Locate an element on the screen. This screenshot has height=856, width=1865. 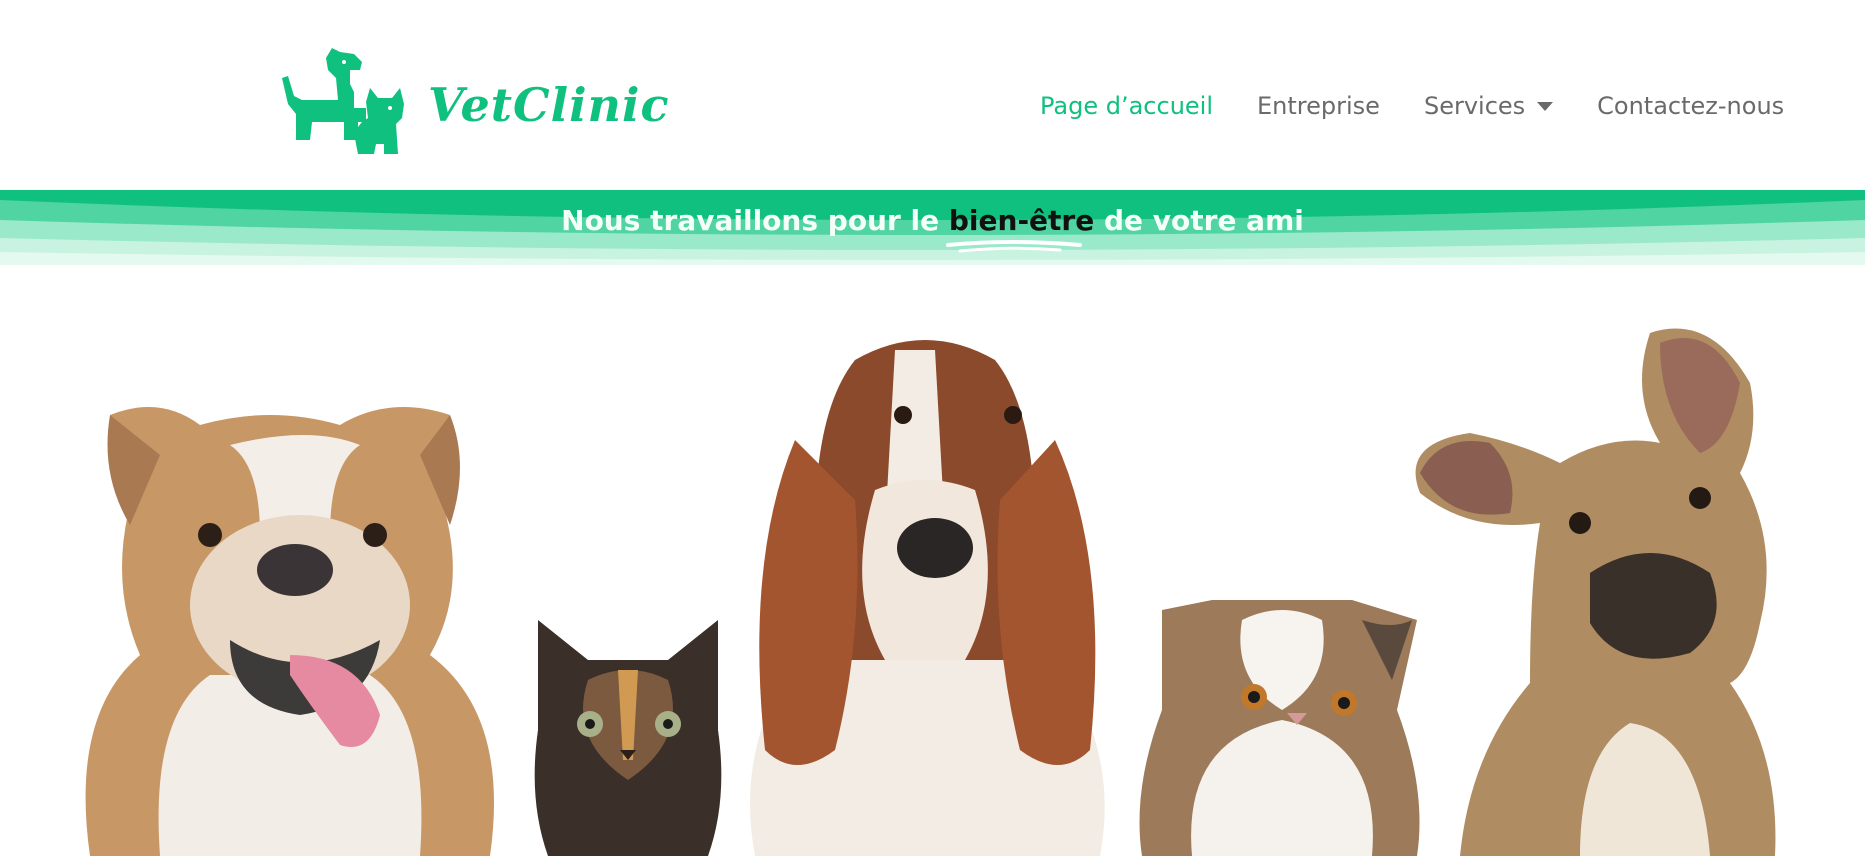
logo: VetClinic is located at coordinates (474, 102).